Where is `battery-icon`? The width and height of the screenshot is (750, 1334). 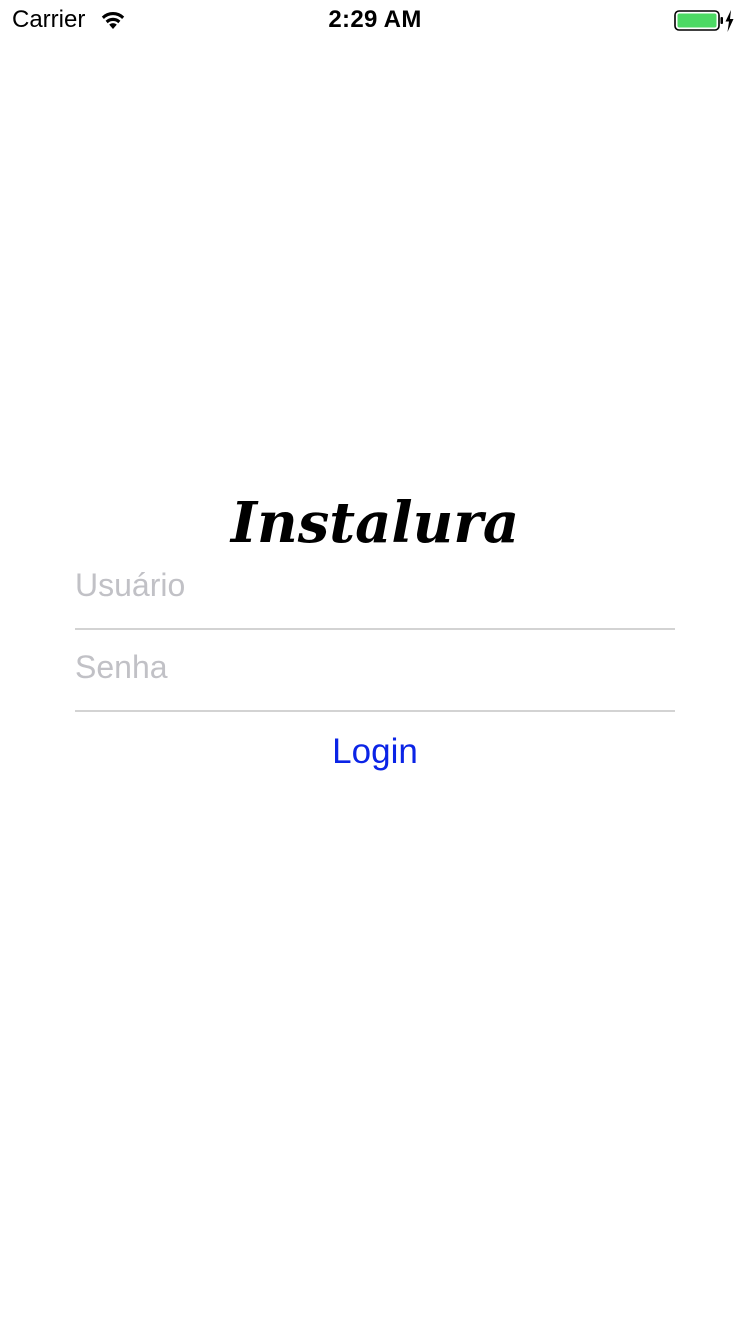 battery-icon is located at coordinates (704, 21).